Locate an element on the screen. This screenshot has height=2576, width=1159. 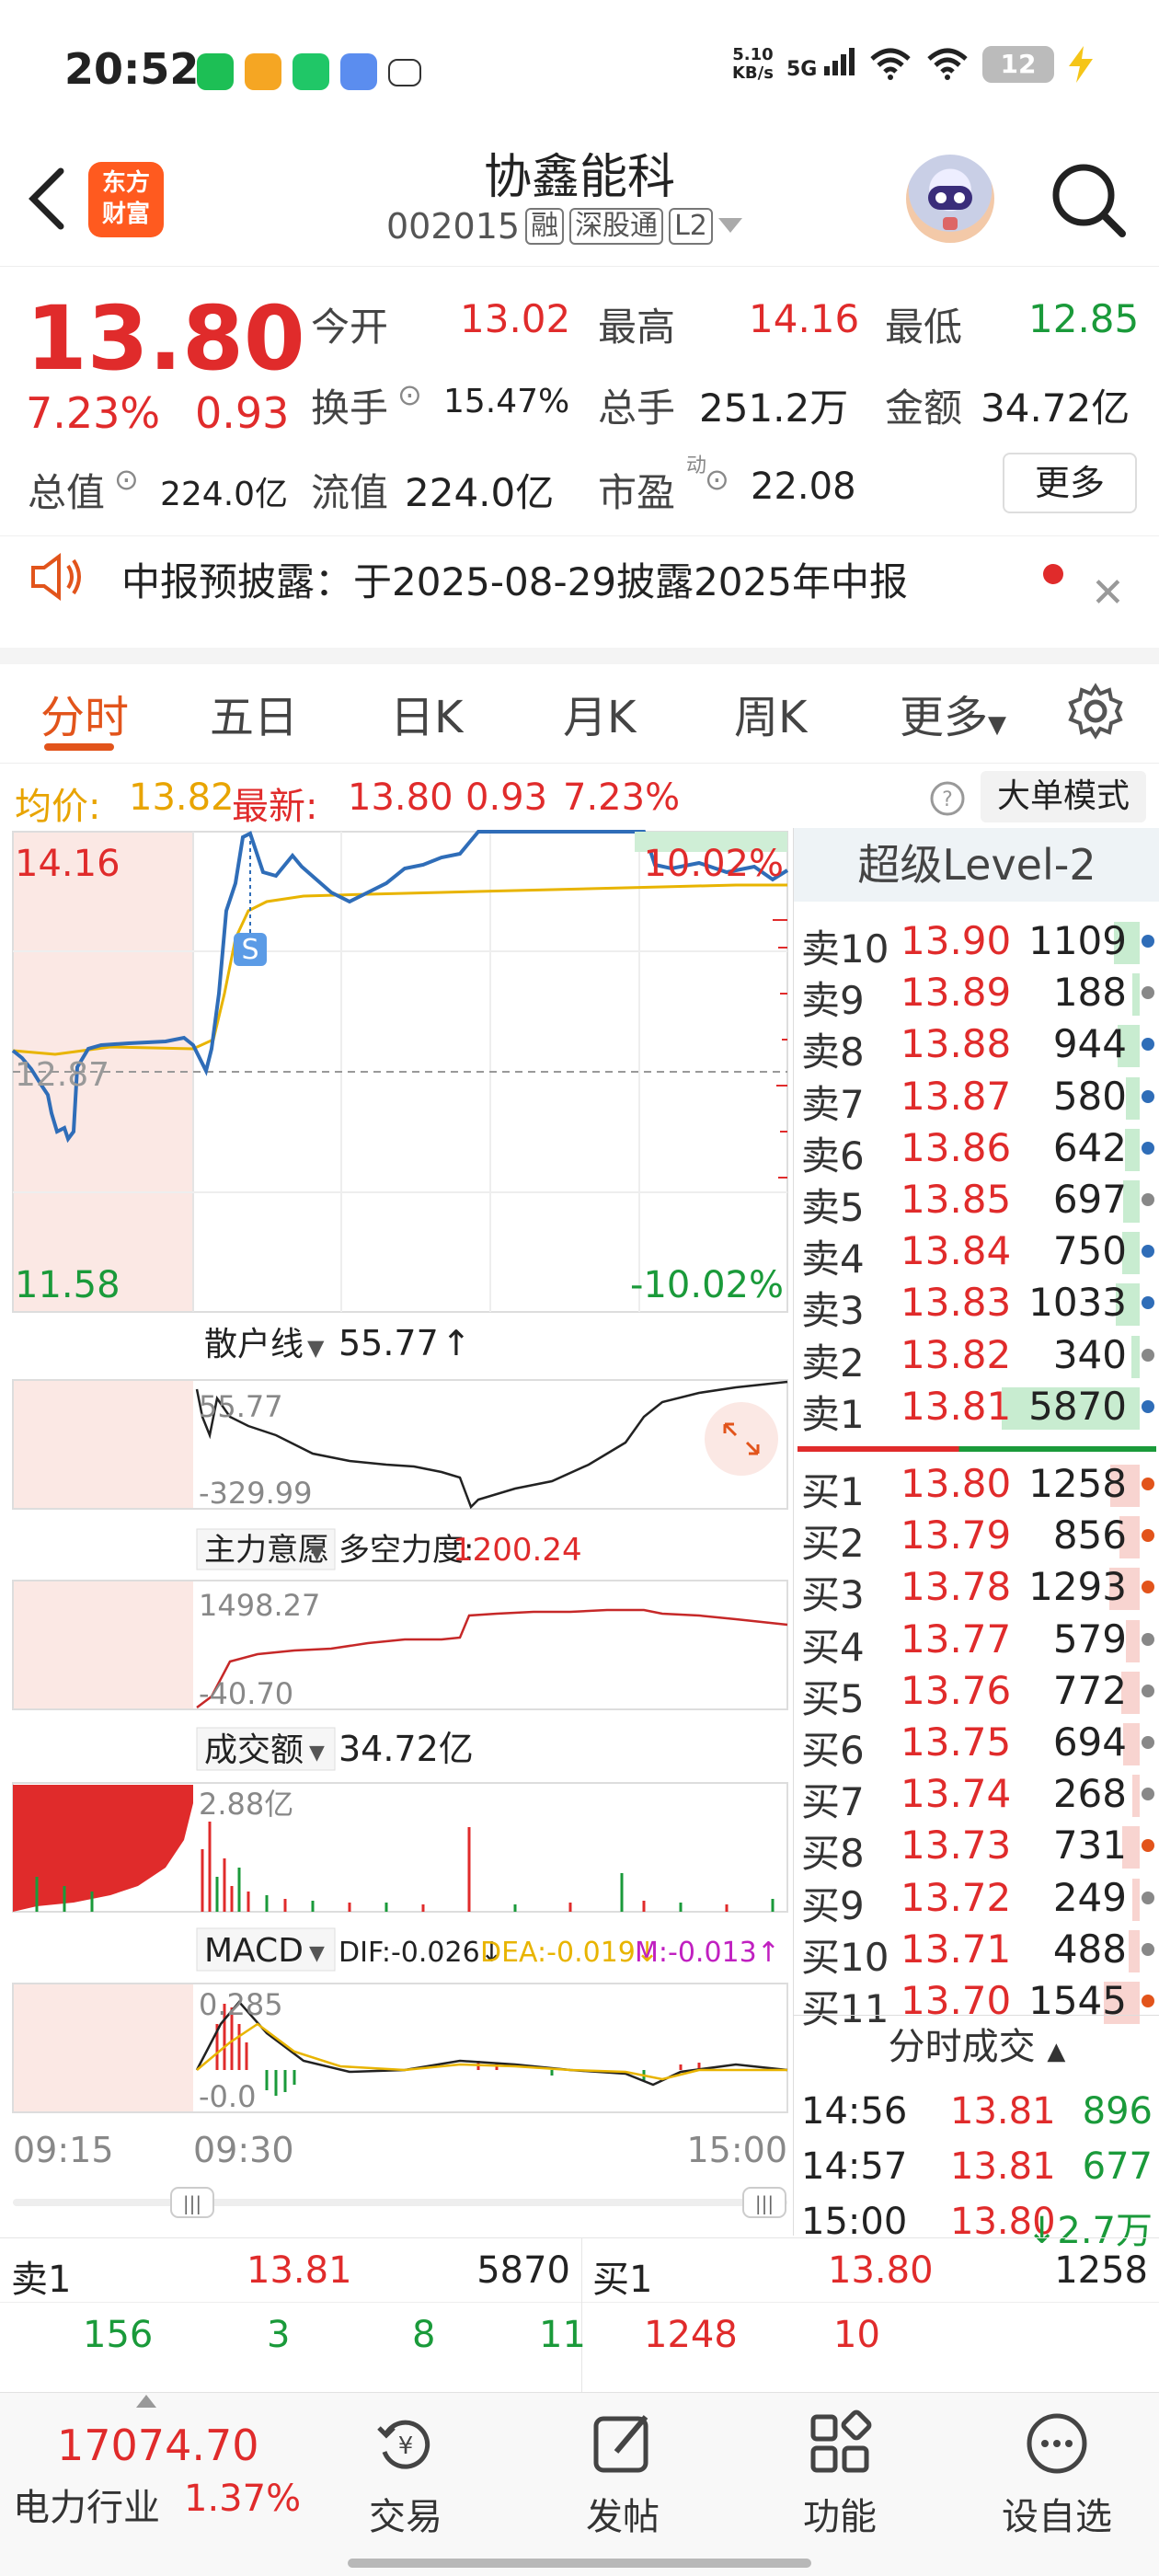
turnover-info-icon: ⊙ is located at coordinates (409, 394).